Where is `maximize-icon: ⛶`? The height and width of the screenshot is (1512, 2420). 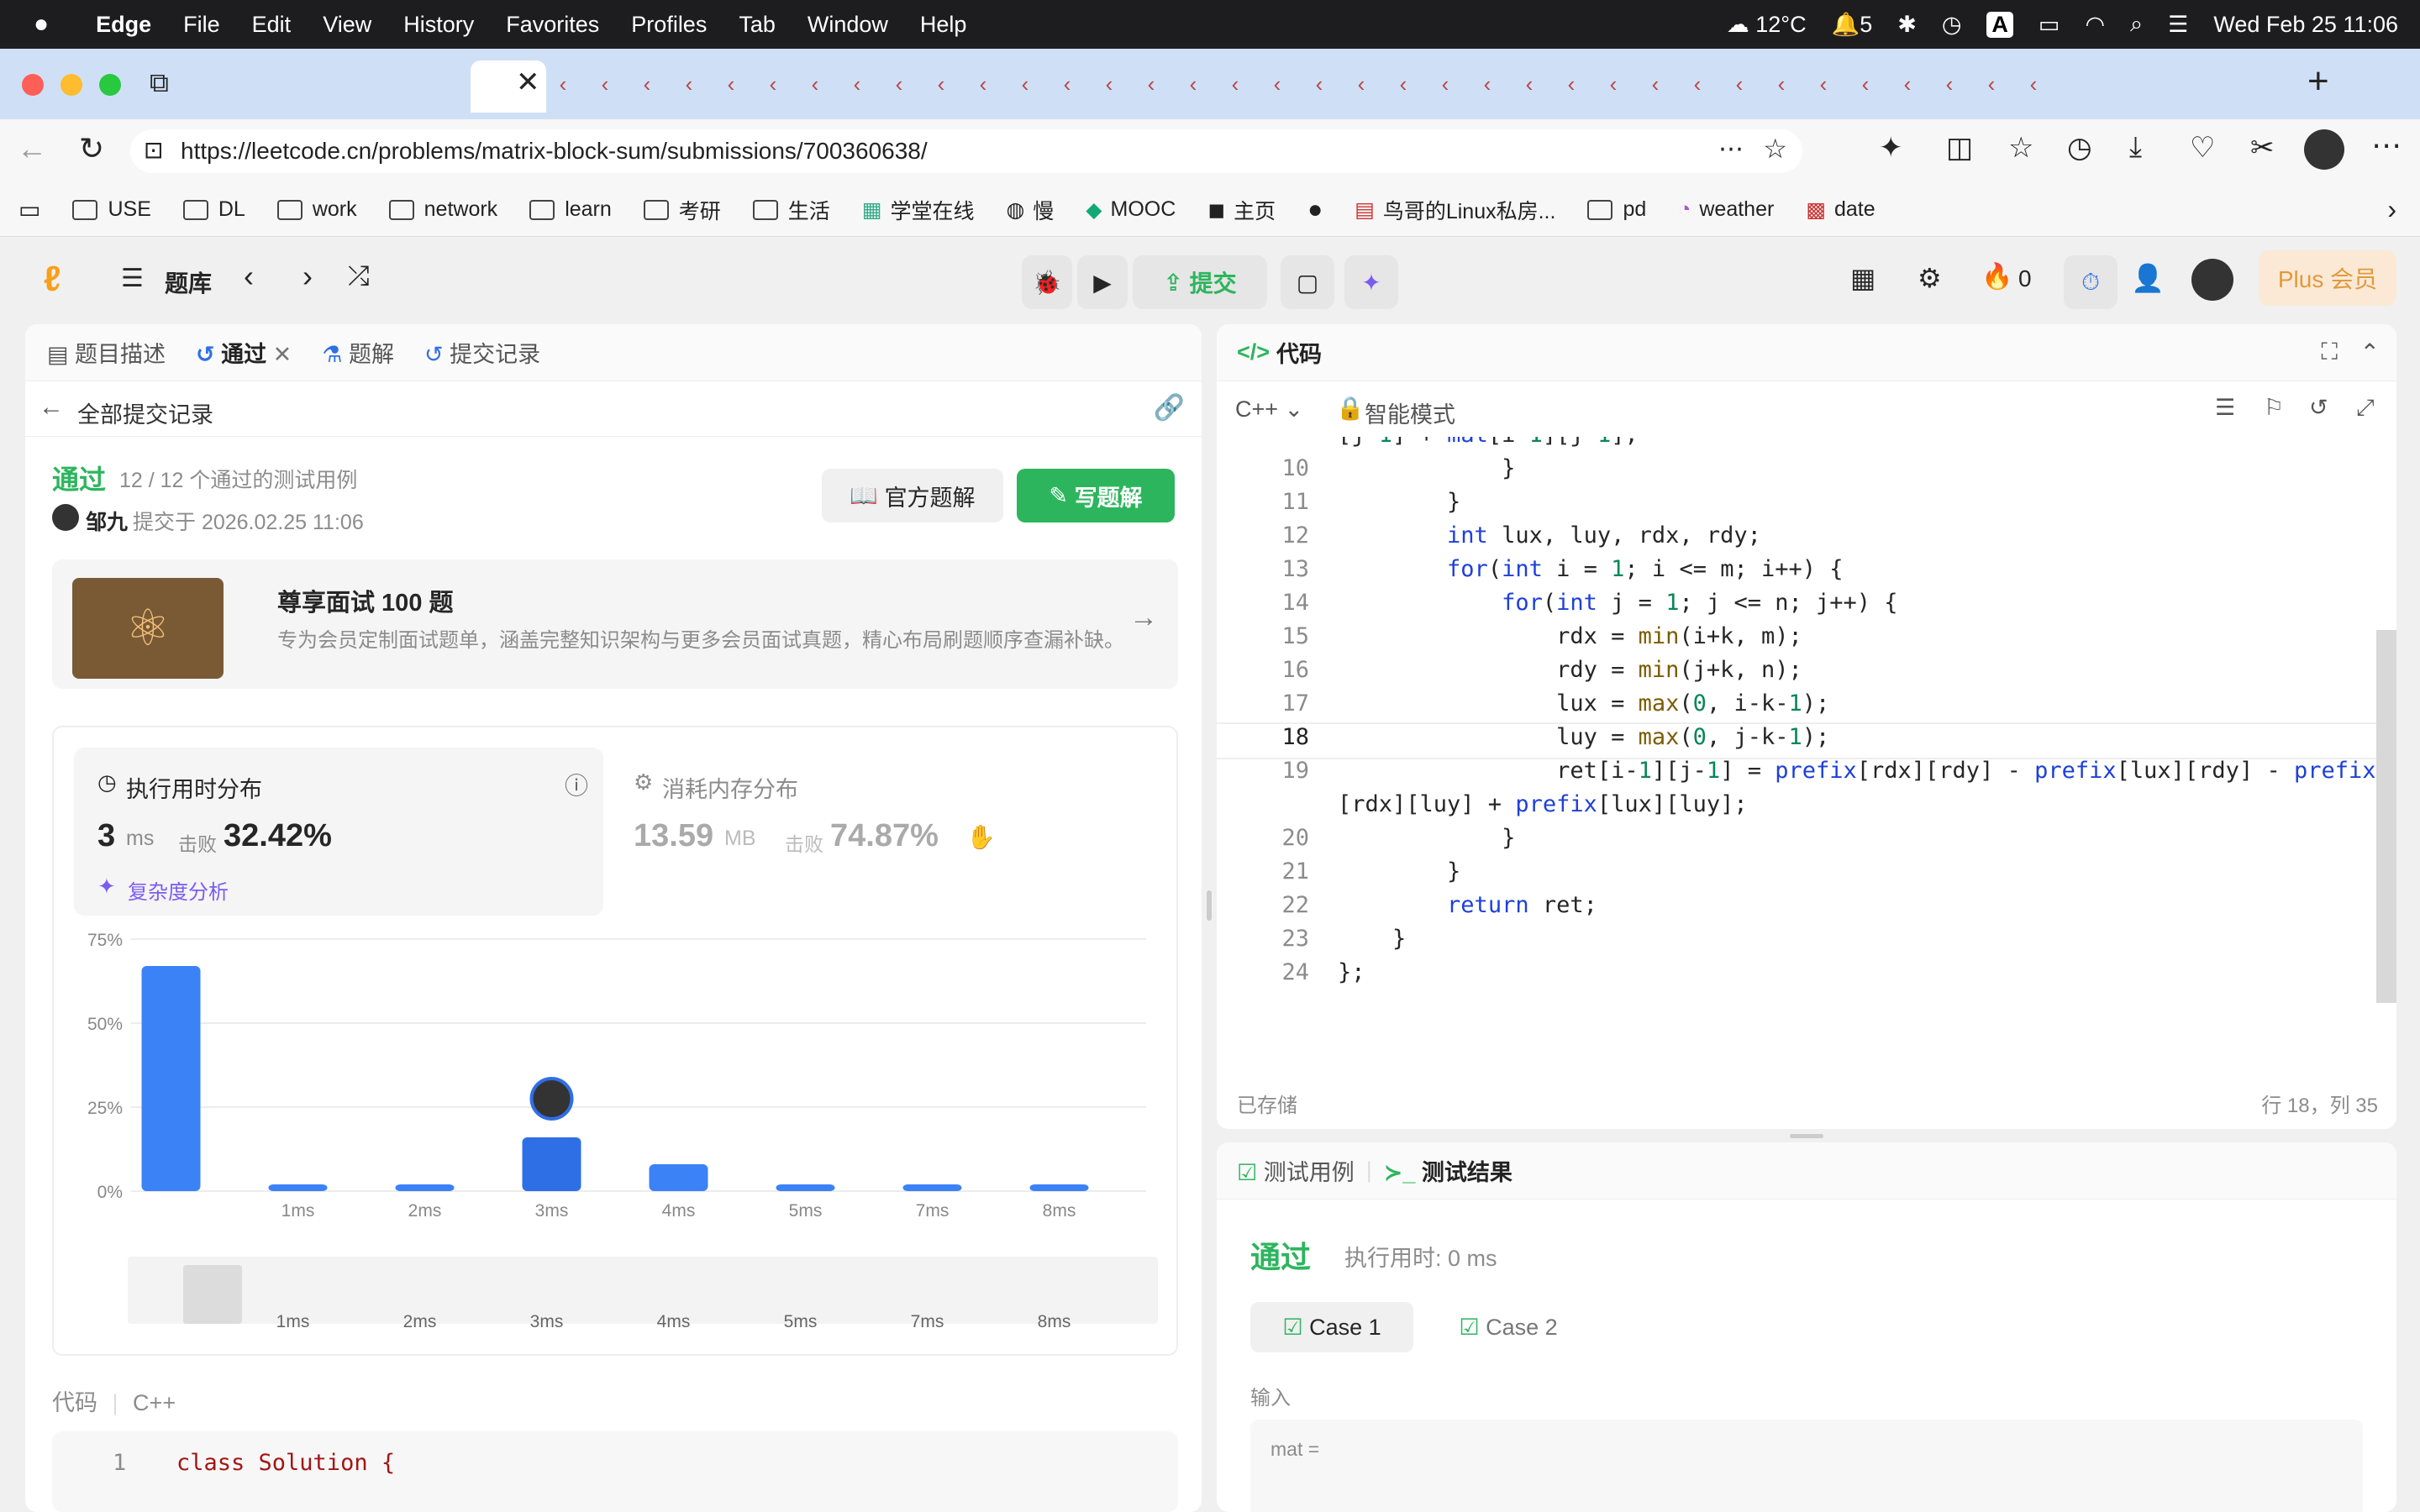 maximize-icon: ⛶ is located at coordinates (2329, 352).